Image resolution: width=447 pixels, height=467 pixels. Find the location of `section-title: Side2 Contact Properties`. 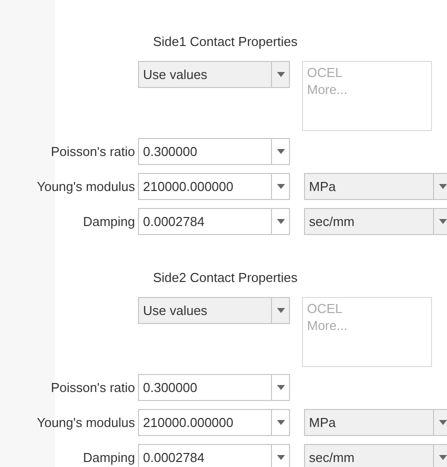

section-title: Side2 Contact Properties is located at coordinates (226, 278).